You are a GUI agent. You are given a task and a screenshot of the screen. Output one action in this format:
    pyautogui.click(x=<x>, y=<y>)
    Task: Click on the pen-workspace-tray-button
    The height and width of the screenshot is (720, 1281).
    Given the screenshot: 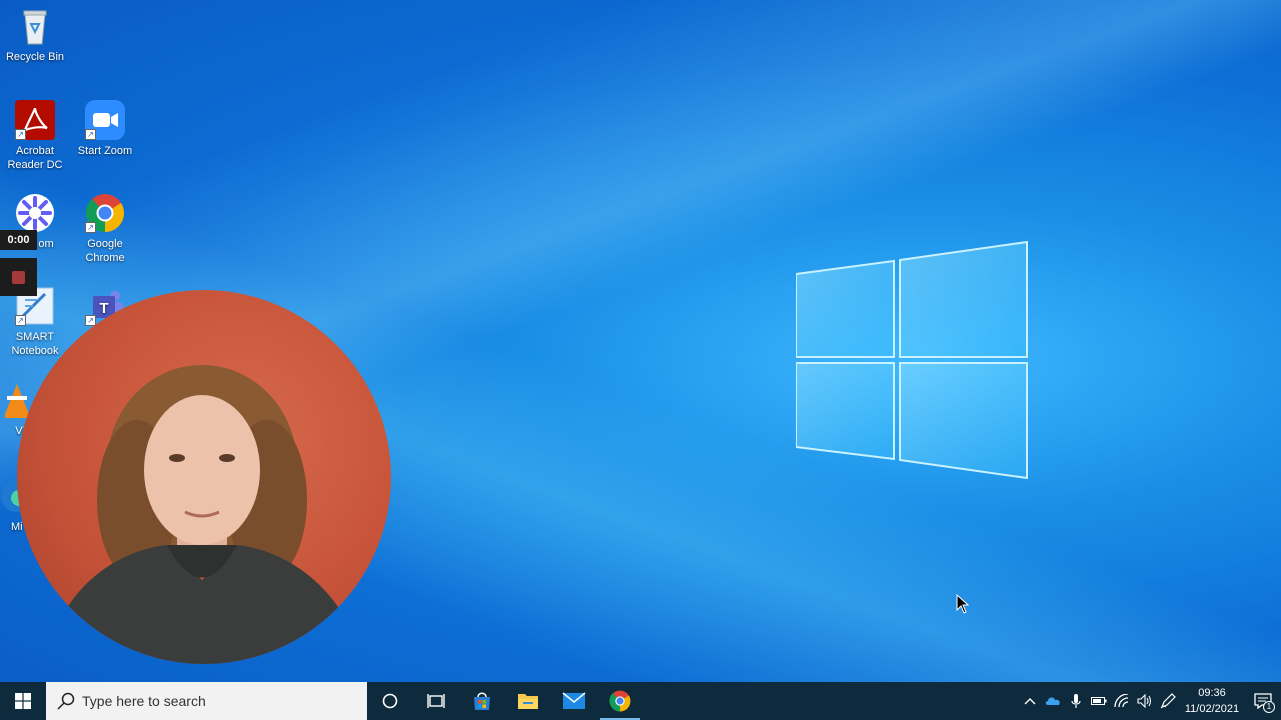 What is the action you would take?
    pyautogui.click(x=1167, y=701)
    